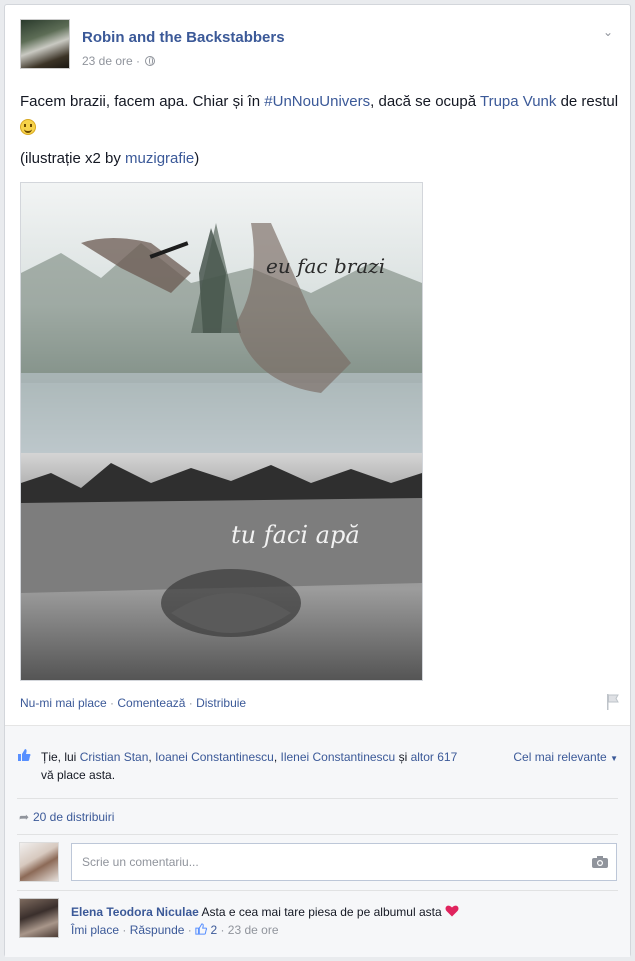 This screenshot has width=635, height=961. I want to click on likes-suffix: vă place asta., so click(78, 775).